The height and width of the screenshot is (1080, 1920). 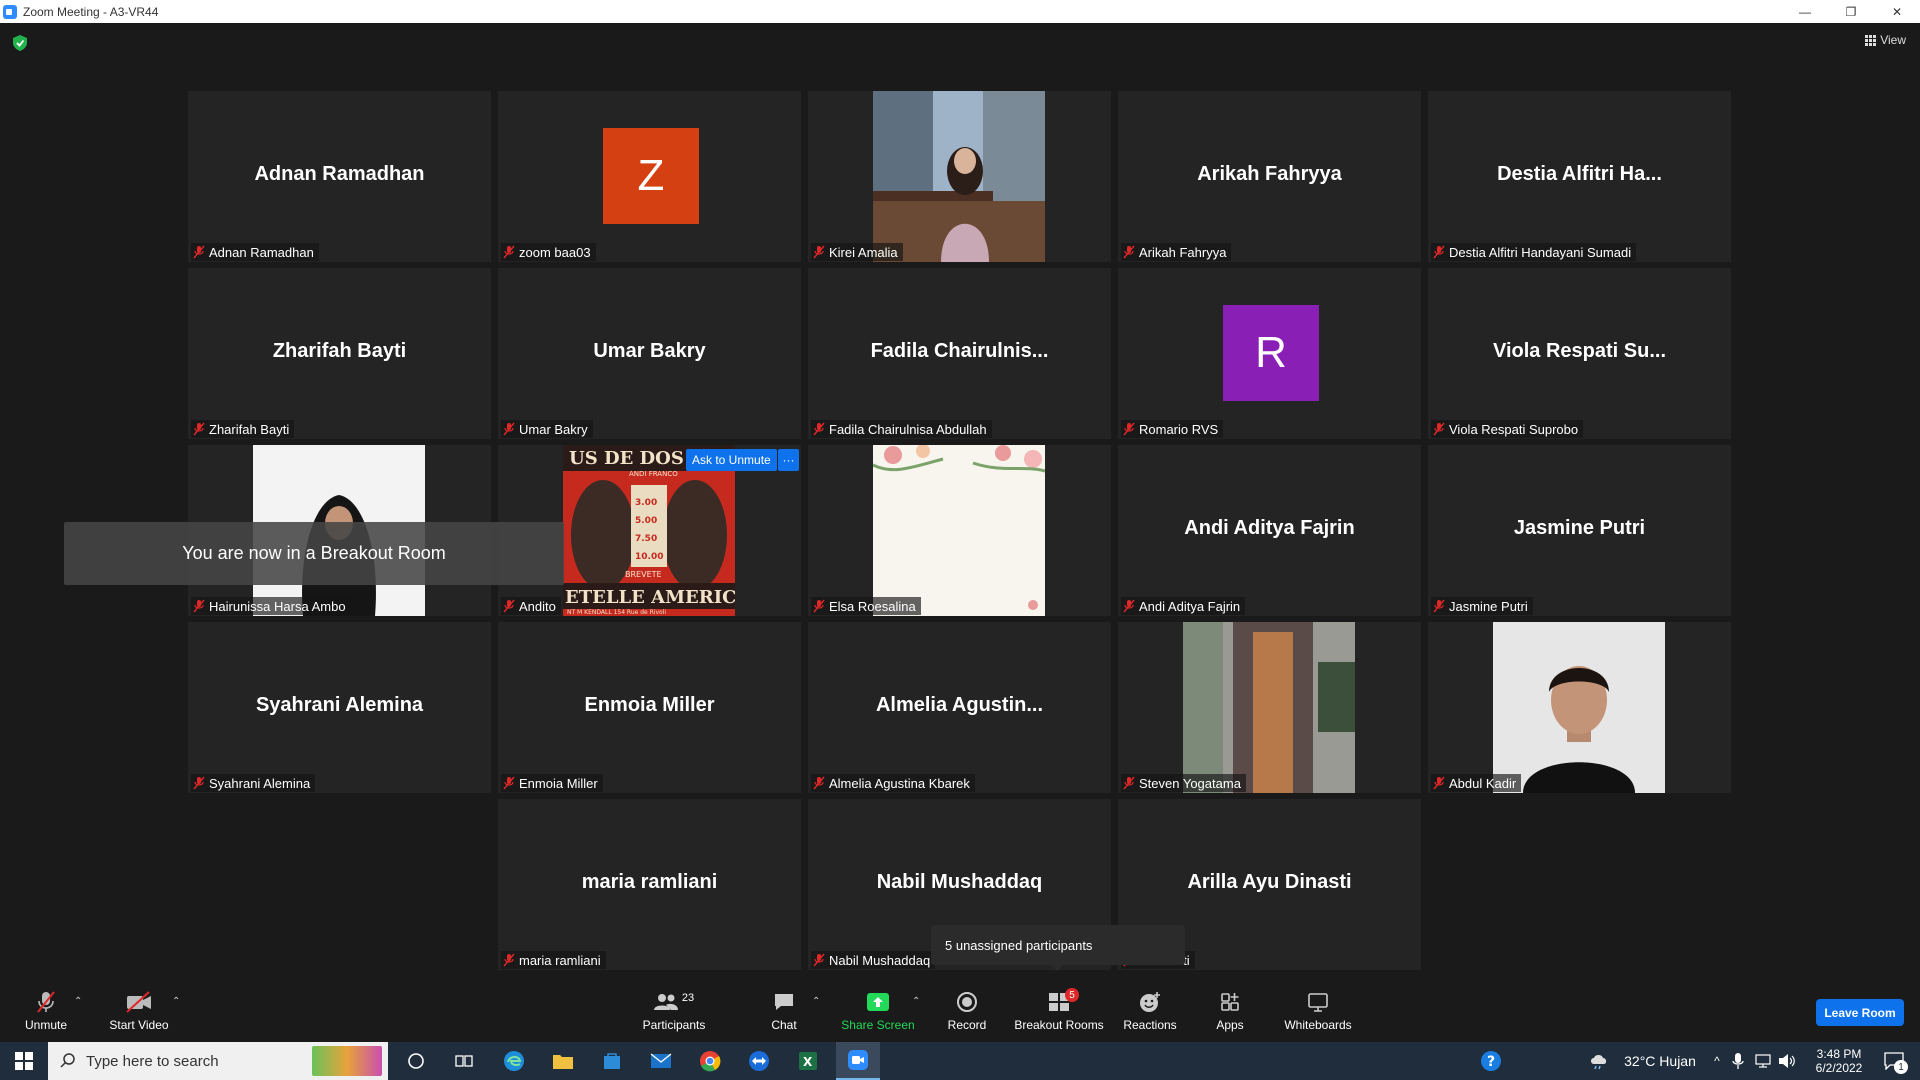 I want to click on help-icon: ?, so click(x=1491, y=1061).